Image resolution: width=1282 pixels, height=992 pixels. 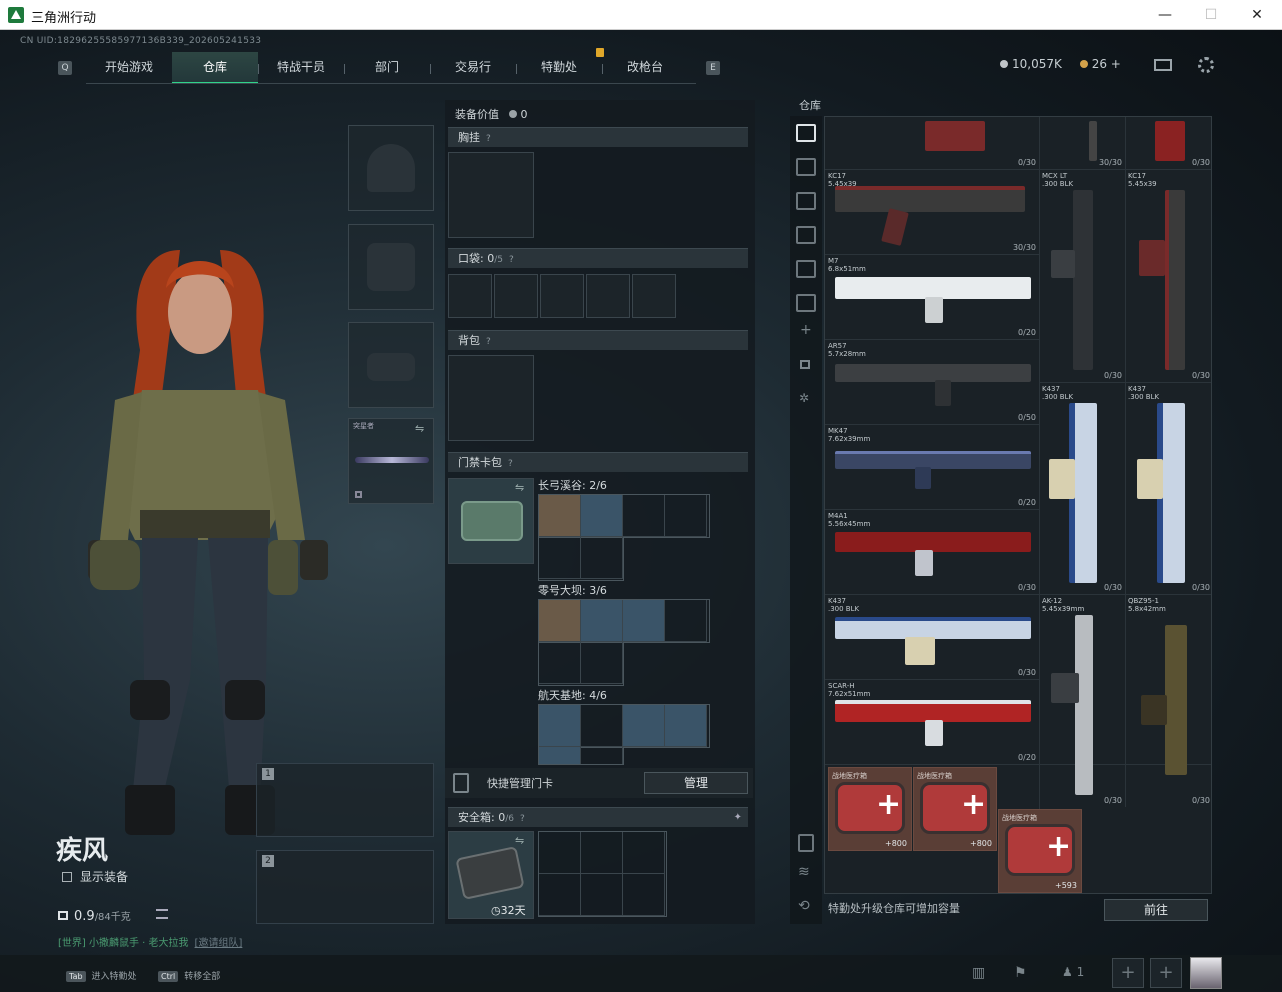 What do you see at coordinates (641, 973) in the screenshot?
I see `bottom-bar: Tab 进入特勤处 Ctrl 转移全部 ▥ ⚑ ♟ 1 + +` at bounding box center [641, 973].